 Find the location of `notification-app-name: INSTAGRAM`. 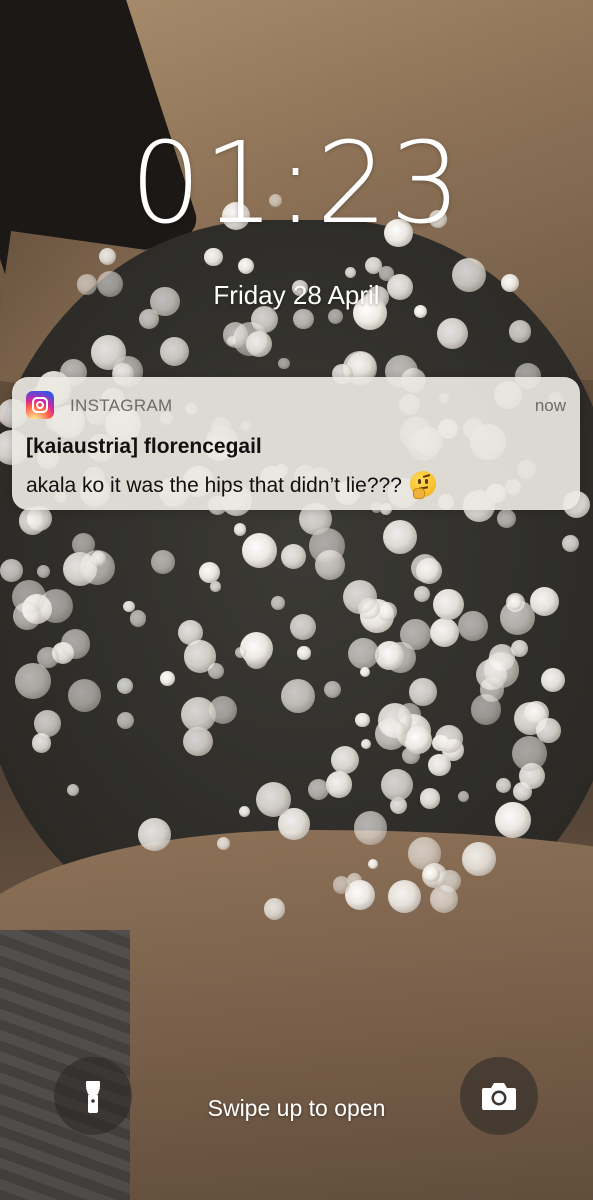

notification-app-name: INSTAGRAM is located at coordinates (121, 405).